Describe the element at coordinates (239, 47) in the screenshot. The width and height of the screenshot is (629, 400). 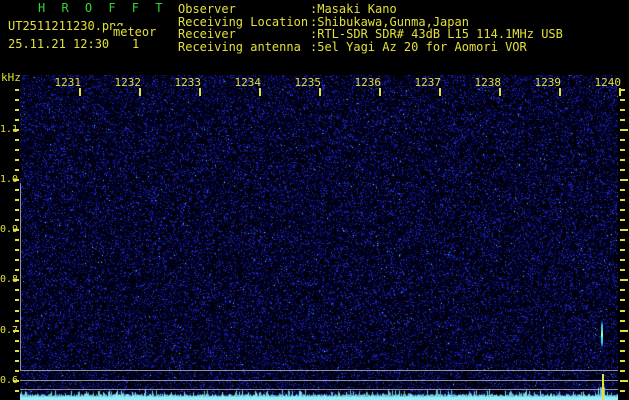
I see `info-label: Receiving antenna` at that location.